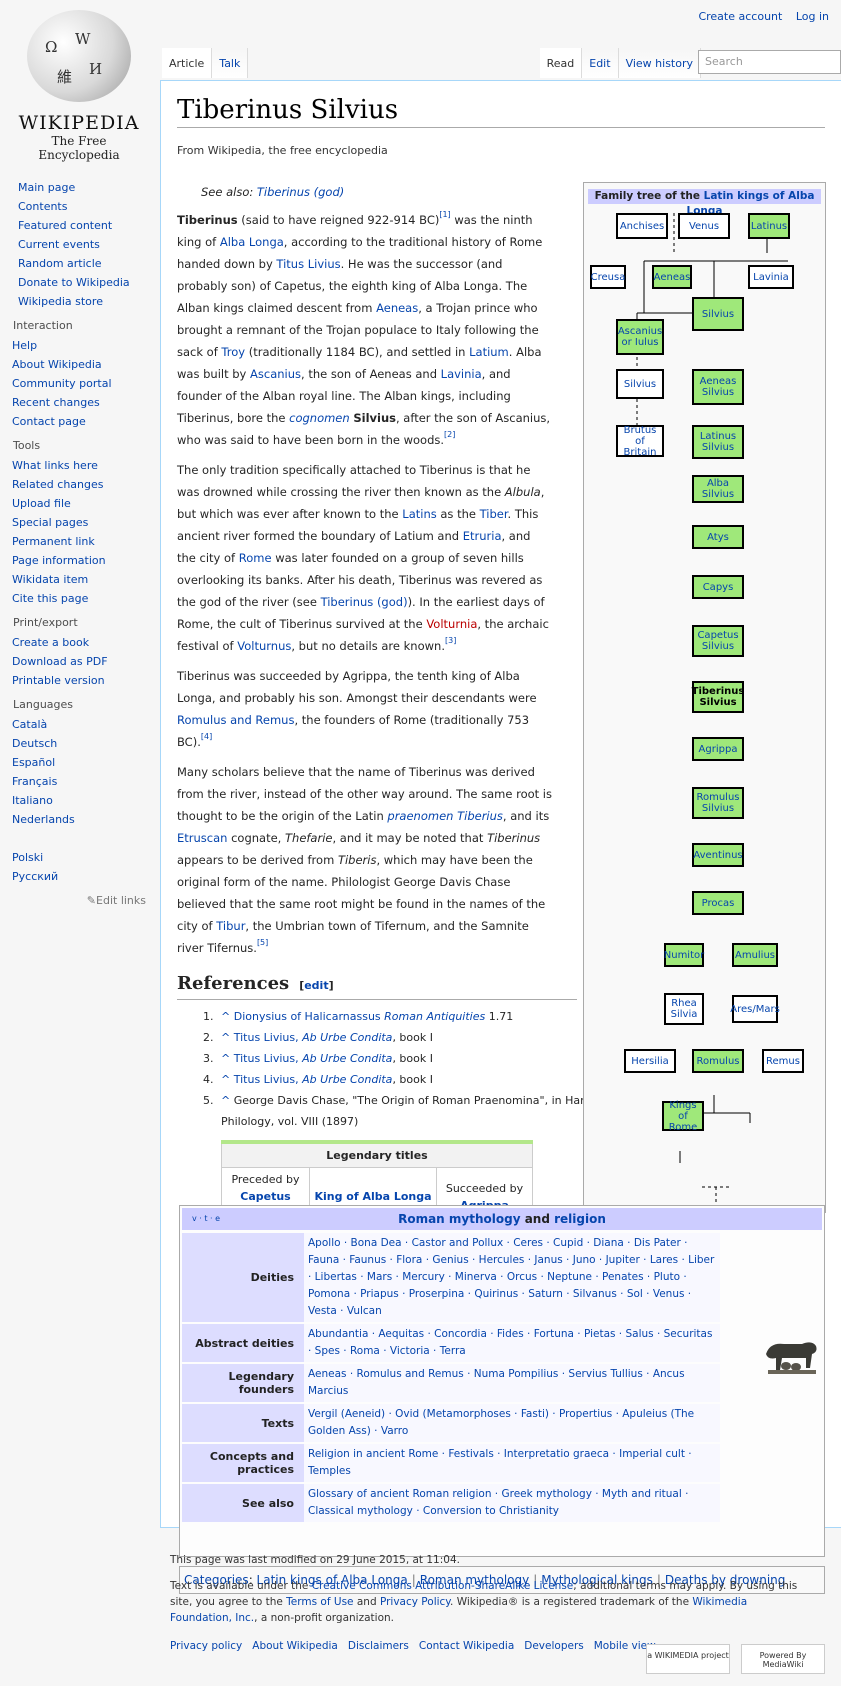 The height and width of the screenshot is (1686, 841). What do you see at coordinates (718, 903) in the screenshot?
I see `tree-node-procas: Procas` at bounding box center [718, 903].